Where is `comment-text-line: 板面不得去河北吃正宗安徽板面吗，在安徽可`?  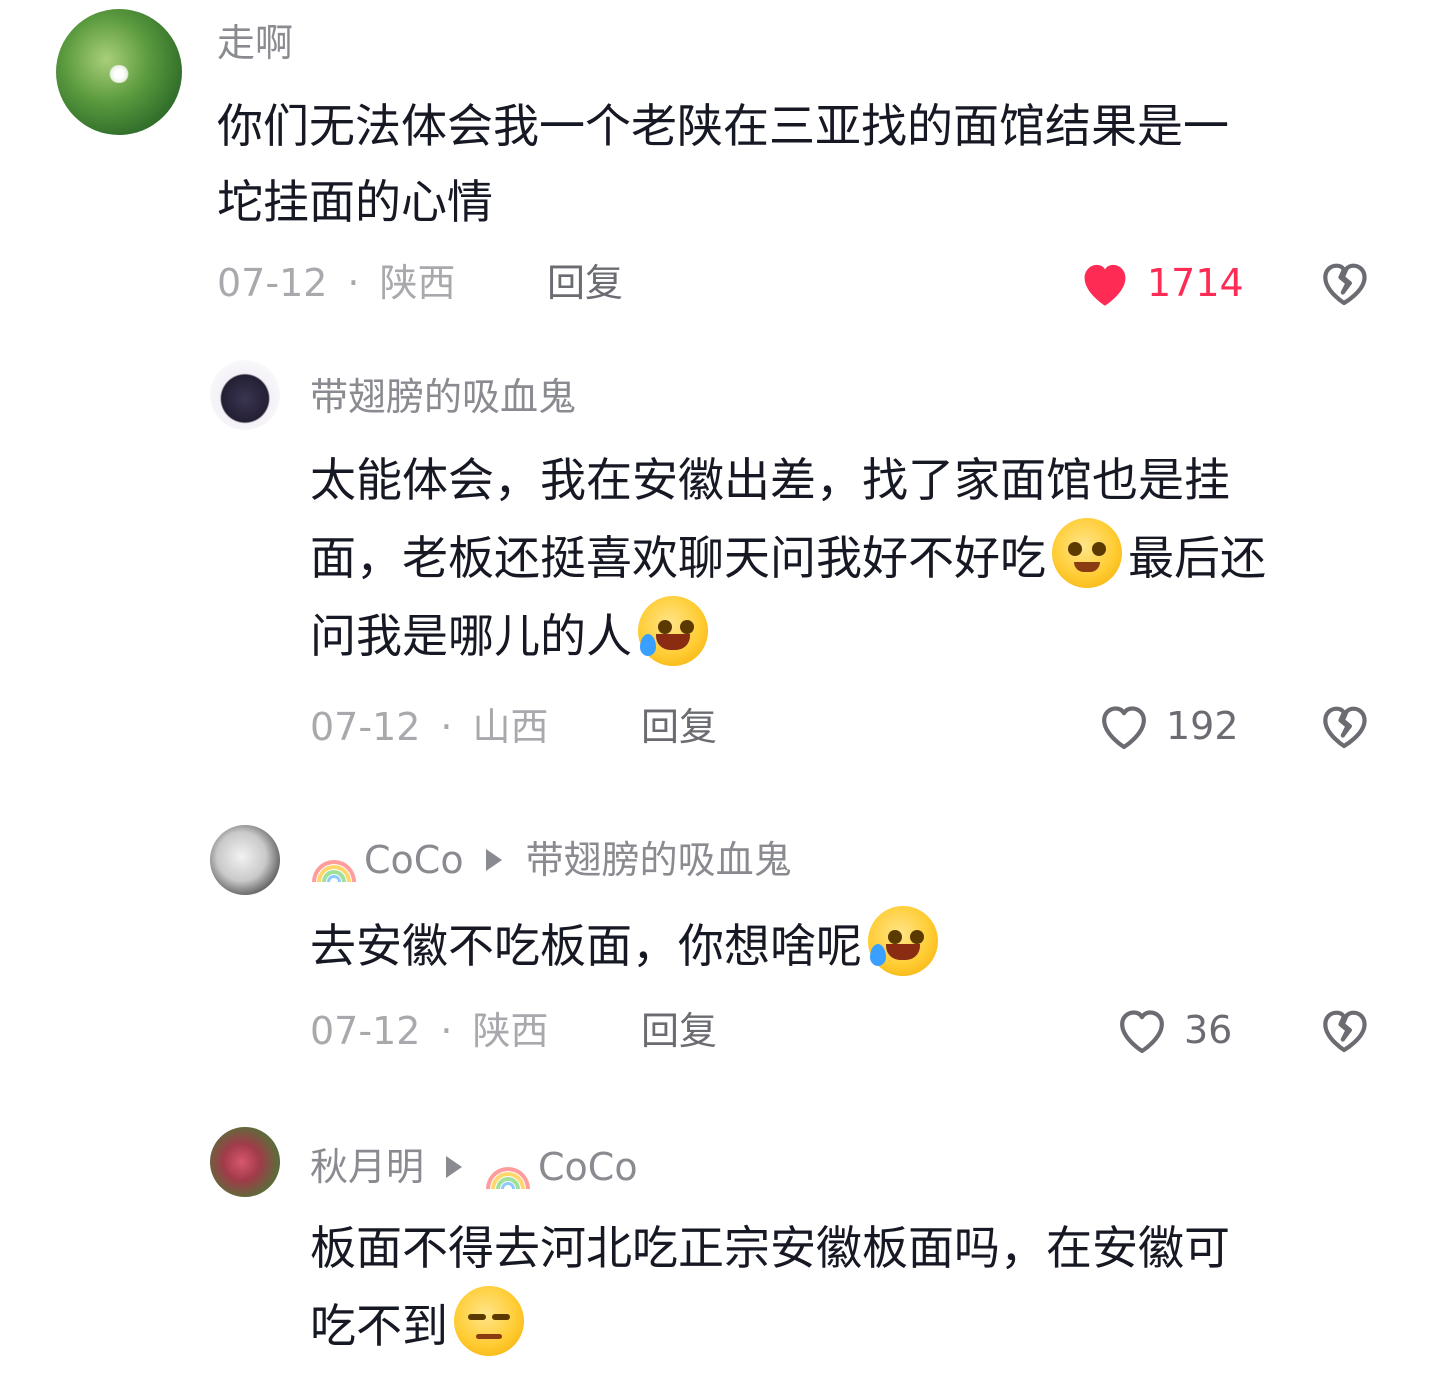 comment-text-line: 板面不得去河北吃正宗安徽板面吗，在安徽可 is located at coordinates (770, 1248).